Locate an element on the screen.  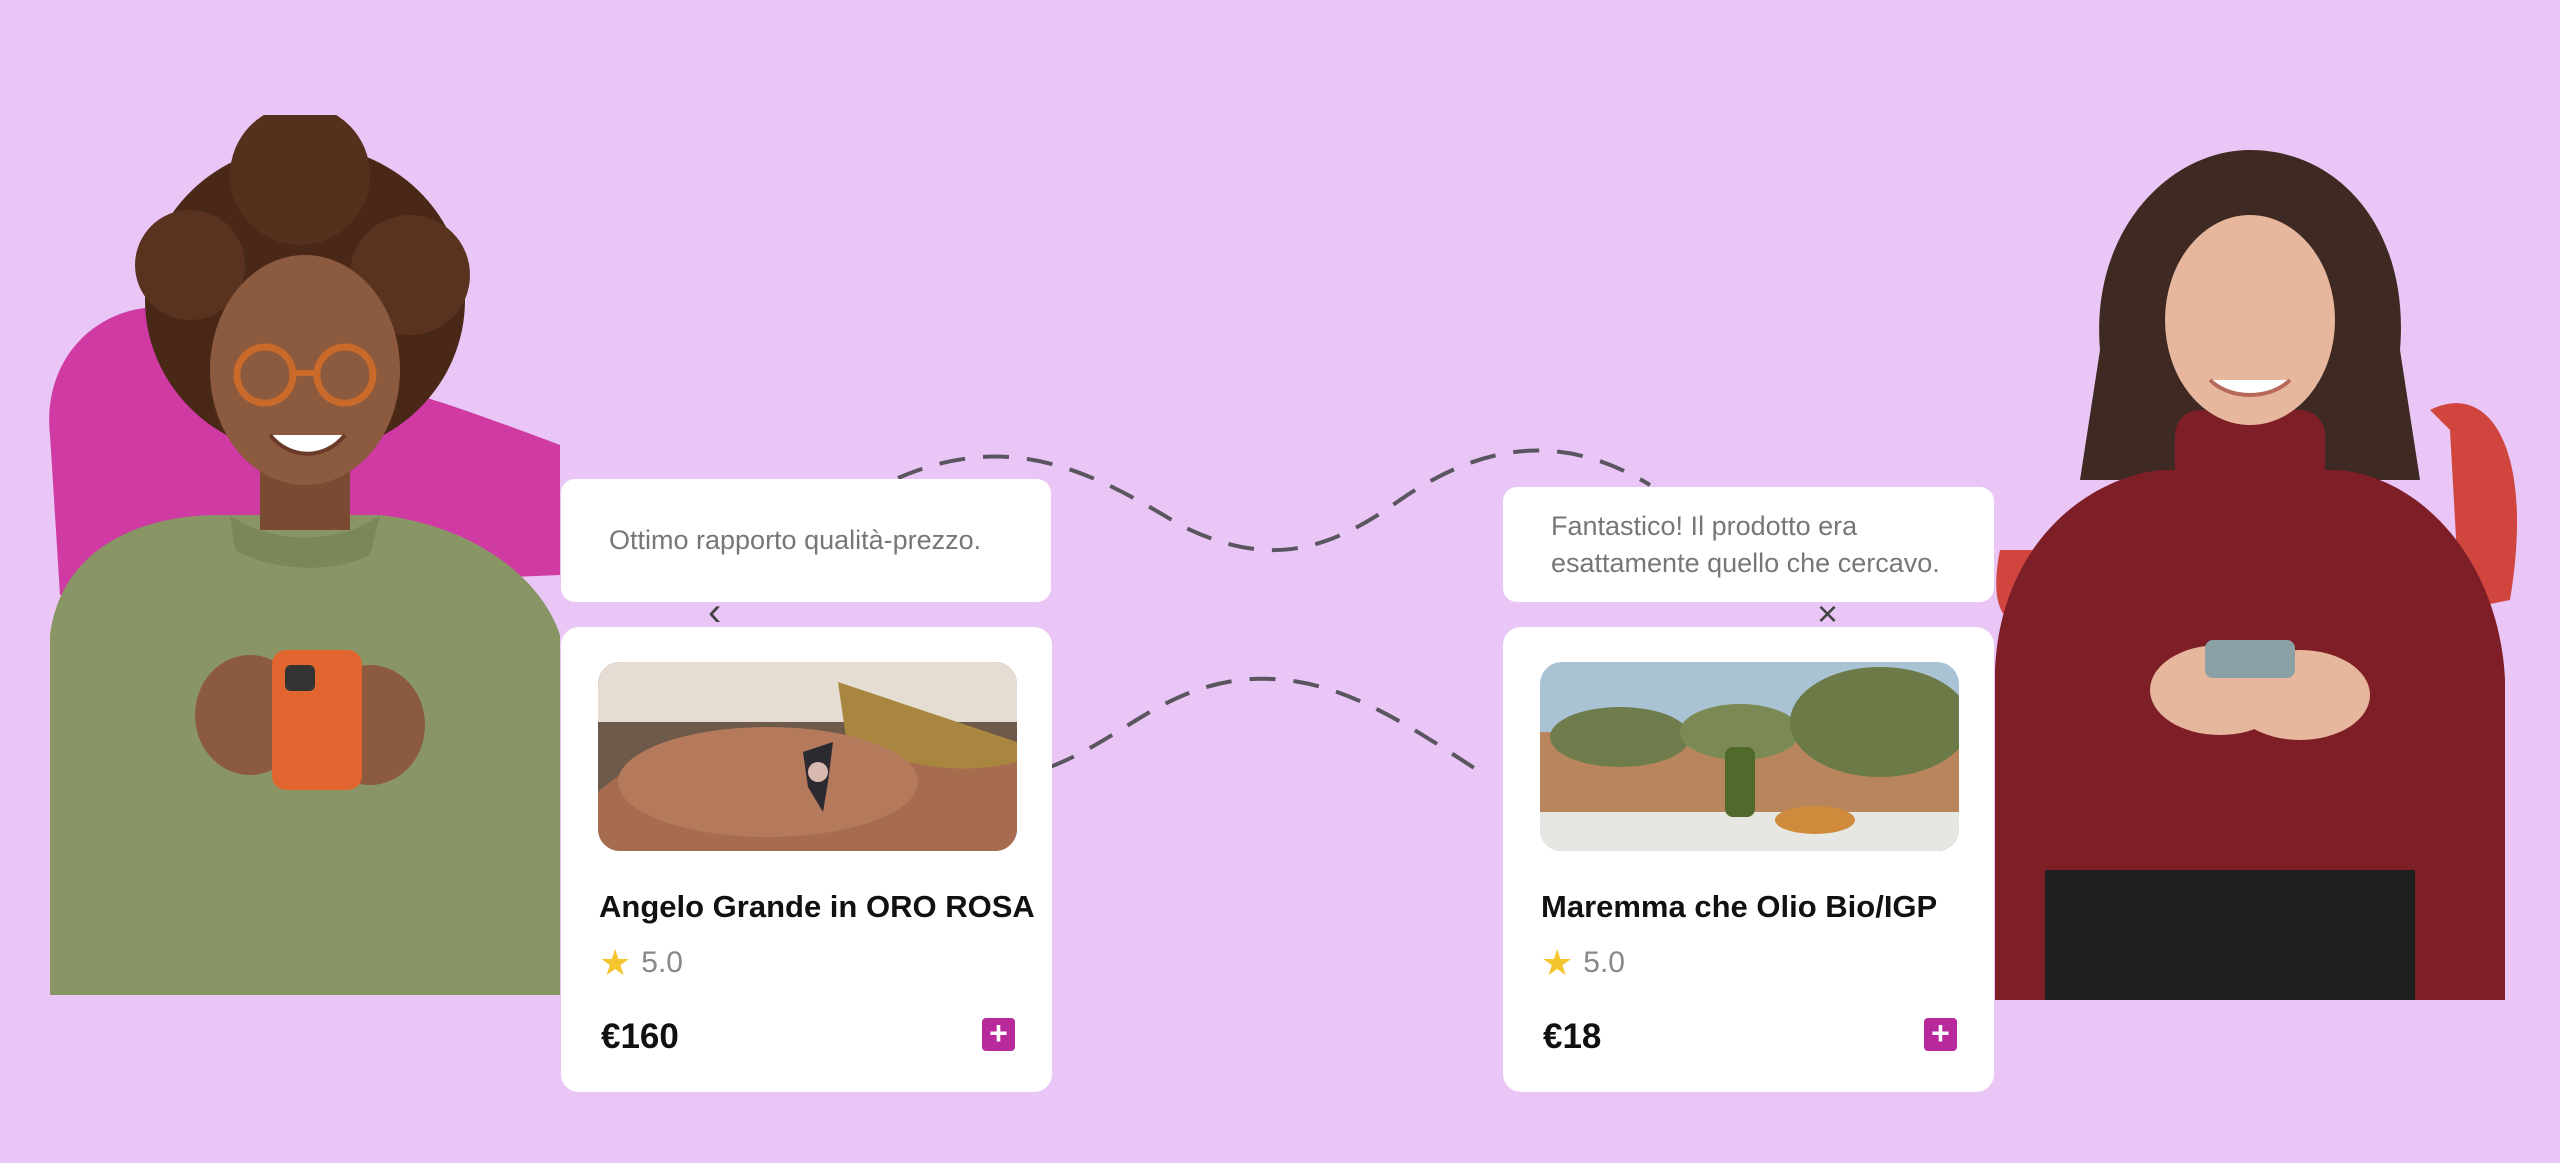
product-price: €160 is located at coordinates (640, 1036).